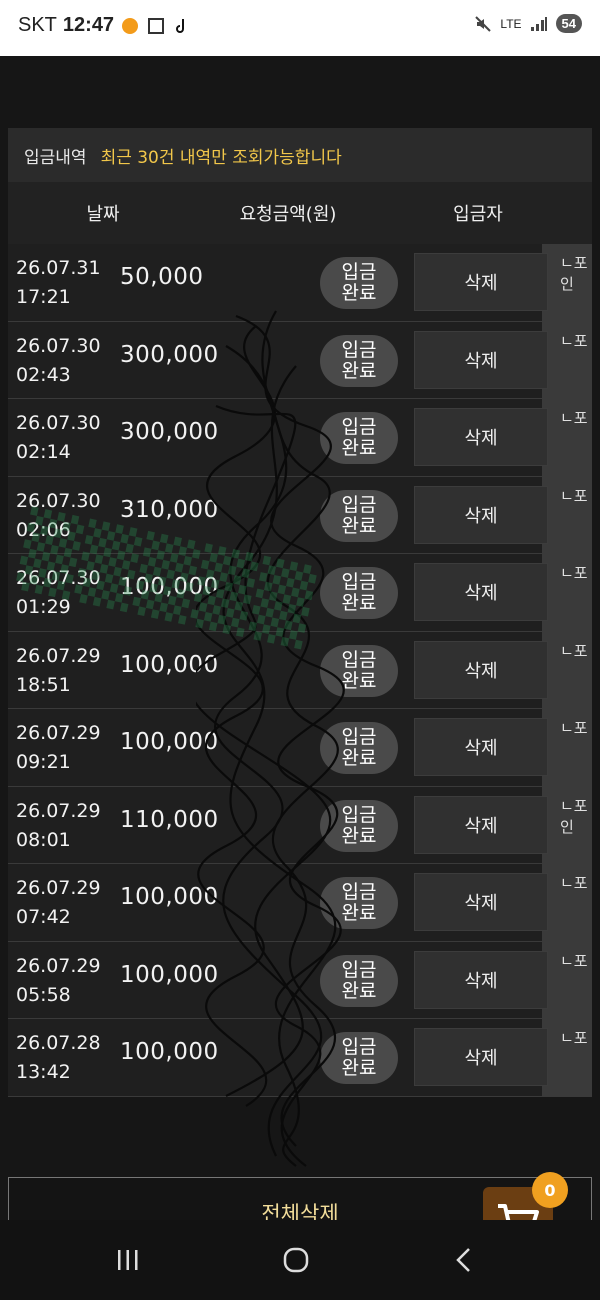 The image size is (600, 1300). What do you see at coordinates (43, 607) in the screenshot?
I see `row-time: 01:29` at bounding box center [43, 607].